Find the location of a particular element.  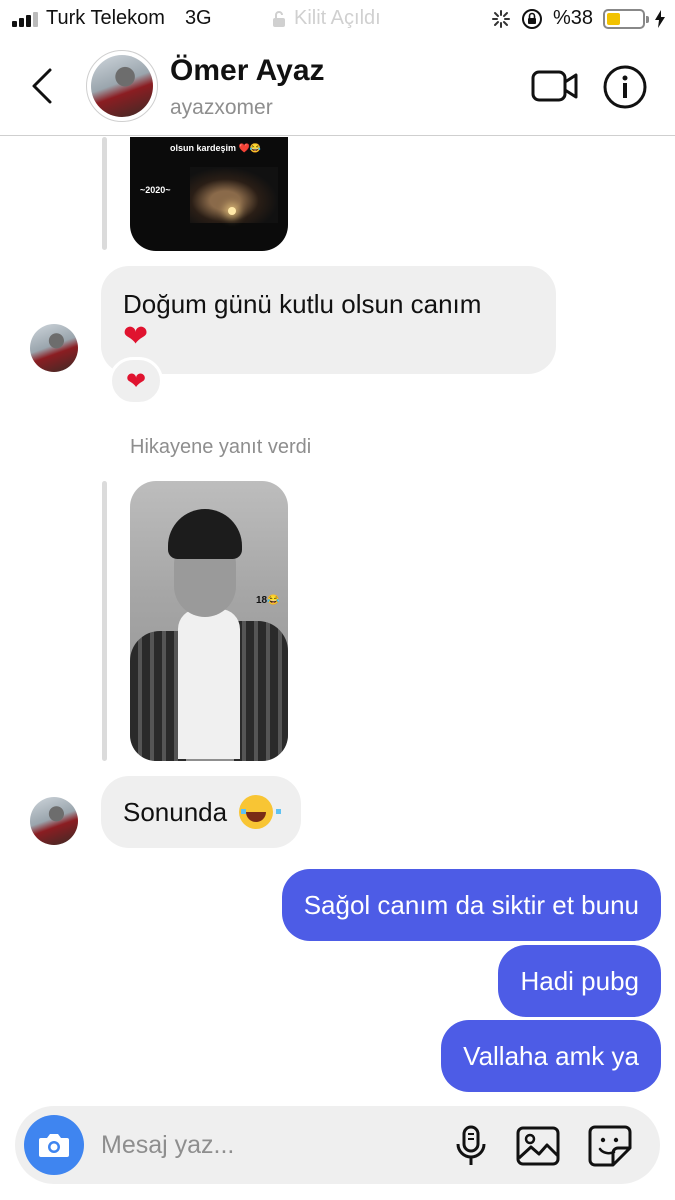

video-call-button is located at coordinates (555, 86).